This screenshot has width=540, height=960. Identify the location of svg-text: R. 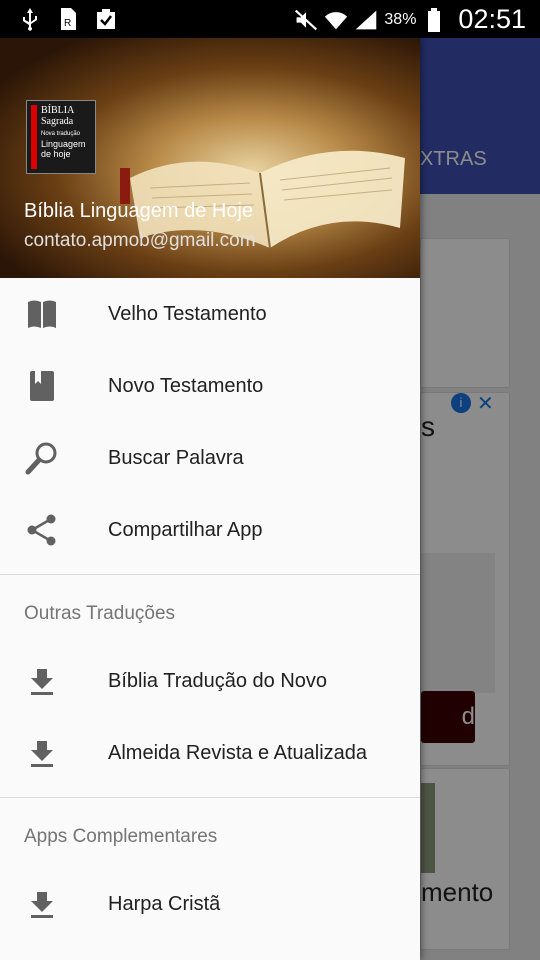
(67, 23).